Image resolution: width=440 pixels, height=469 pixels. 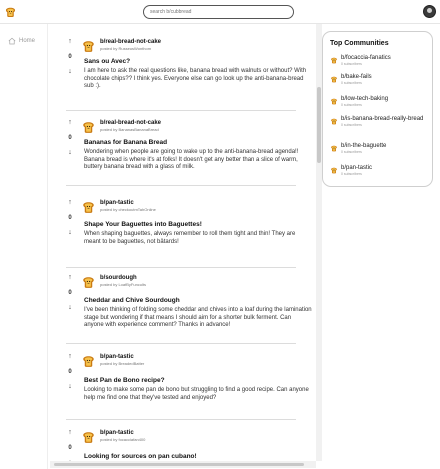 I want to click on community-item: b/pan-tastic 0 subscribers, so click(x=380, y=171).